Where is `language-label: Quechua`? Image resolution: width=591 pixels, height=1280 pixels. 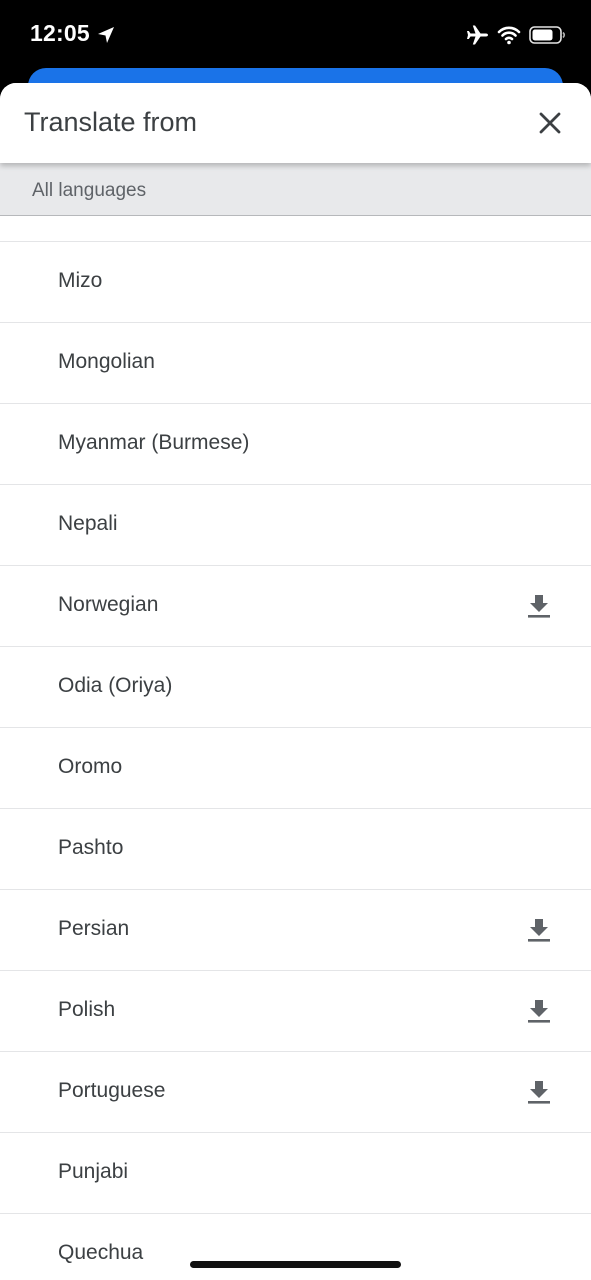 language-label: Quechua is located at coordinates (101, 1252).